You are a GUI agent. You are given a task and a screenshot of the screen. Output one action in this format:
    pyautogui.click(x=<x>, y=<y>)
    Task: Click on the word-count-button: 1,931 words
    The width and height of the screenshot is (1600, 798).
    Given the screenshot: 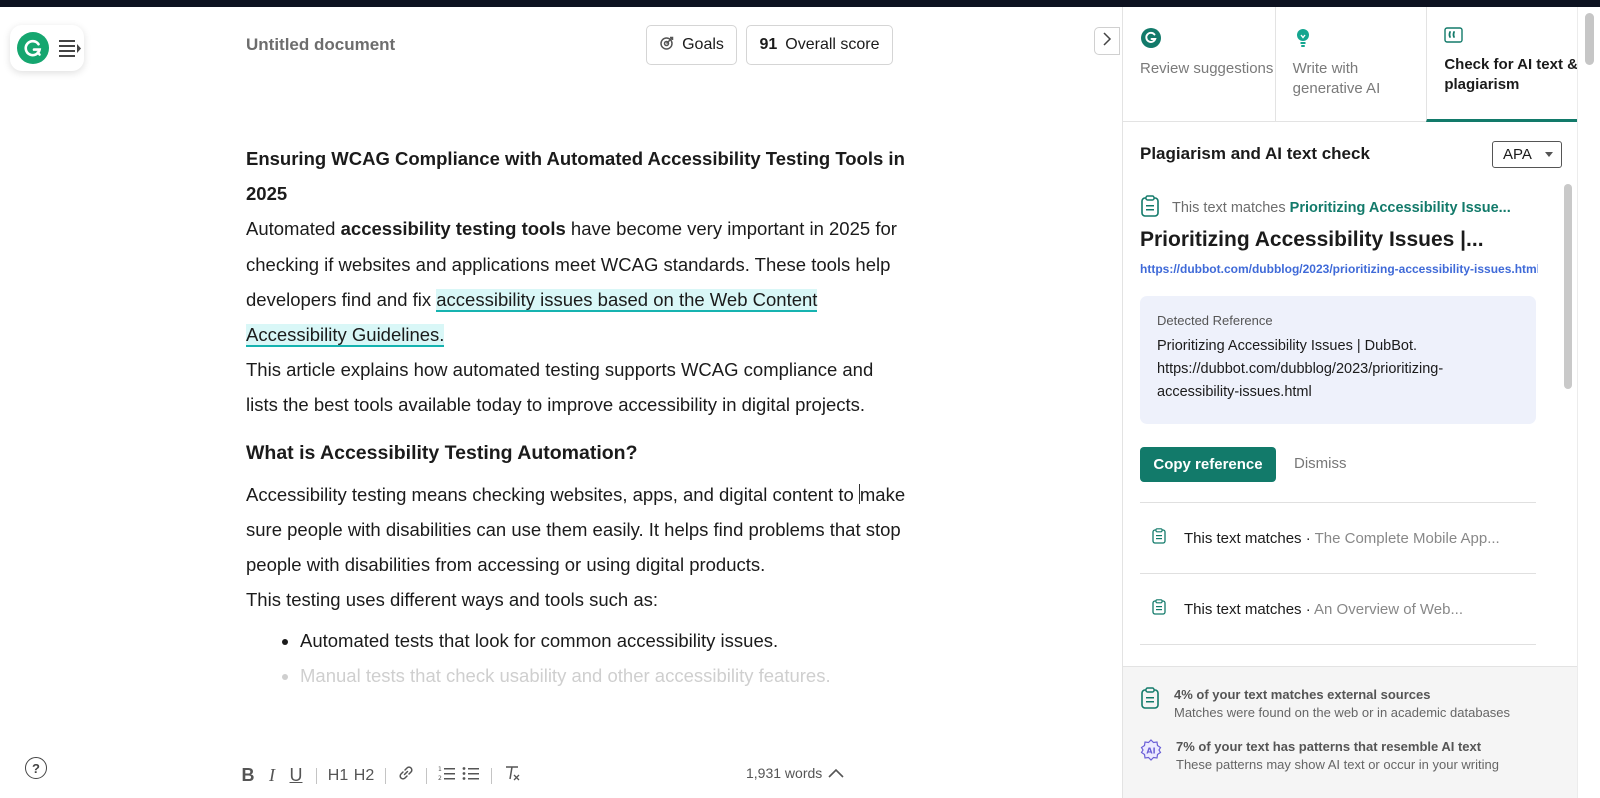 What is the action you would take?
    pyautogui.click(x=795, y=773)
    